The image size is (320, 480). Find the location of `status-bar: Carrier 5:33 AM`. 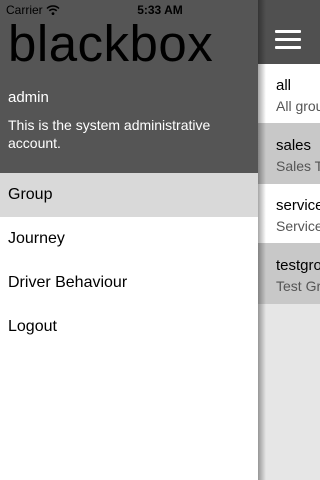

status-bar: Carrier 5:33 AM is located at coordinates (160, 10).